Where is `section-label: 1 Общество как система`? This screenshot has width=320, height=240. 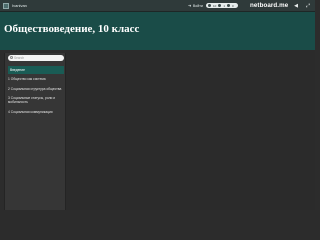
section-label: 1 Общество как система is located at coordinates (27, 79).